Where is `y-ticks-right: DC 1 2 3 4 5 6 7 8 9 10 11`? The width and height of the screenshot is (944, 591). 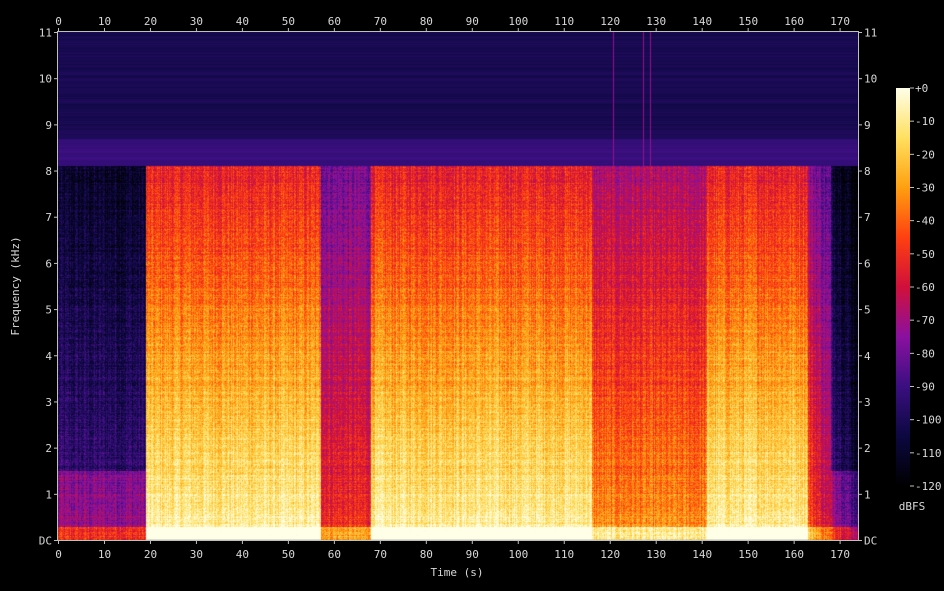 y-ticks-right: DC 1 2 3 4 5 6 7 8 9 10 11 is located at coordinates (867, 287).